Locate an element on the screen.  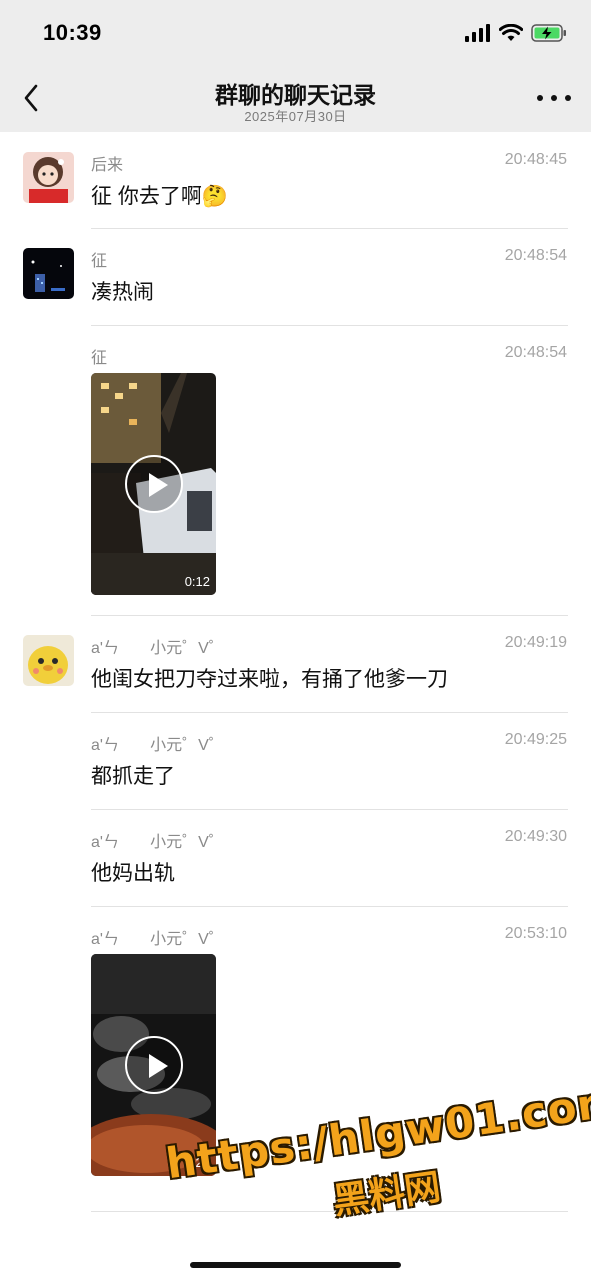
message-item: a'ㄣ 小元゜V゜ 20:49:19 他闺女把刀夺过来啦，有捅了他爹一刀 is located at coordinates (295, 664).